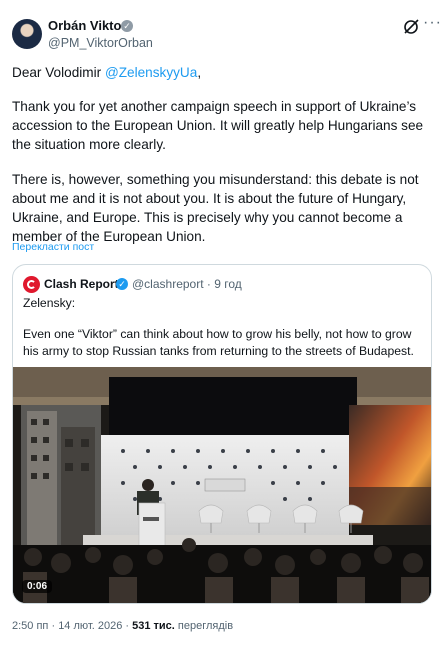 The width and height of the screenshot is (446, 648). What do you see at coordinates (187, 284) in the screenshot?
I see `quoted-author-meta: @clashreport · 9 год` at bounding box center [187, 284].